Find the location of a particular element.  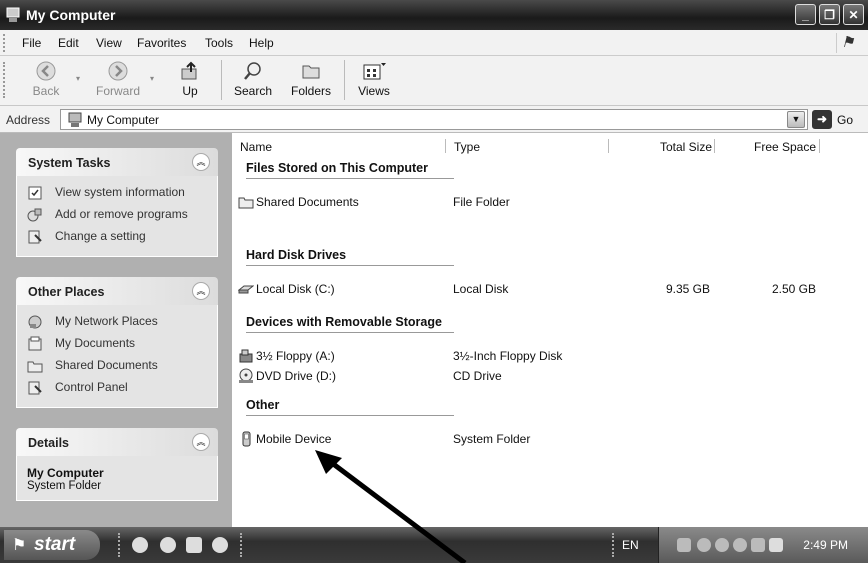

address-value: My Computer is located at coordinates (123, 120).